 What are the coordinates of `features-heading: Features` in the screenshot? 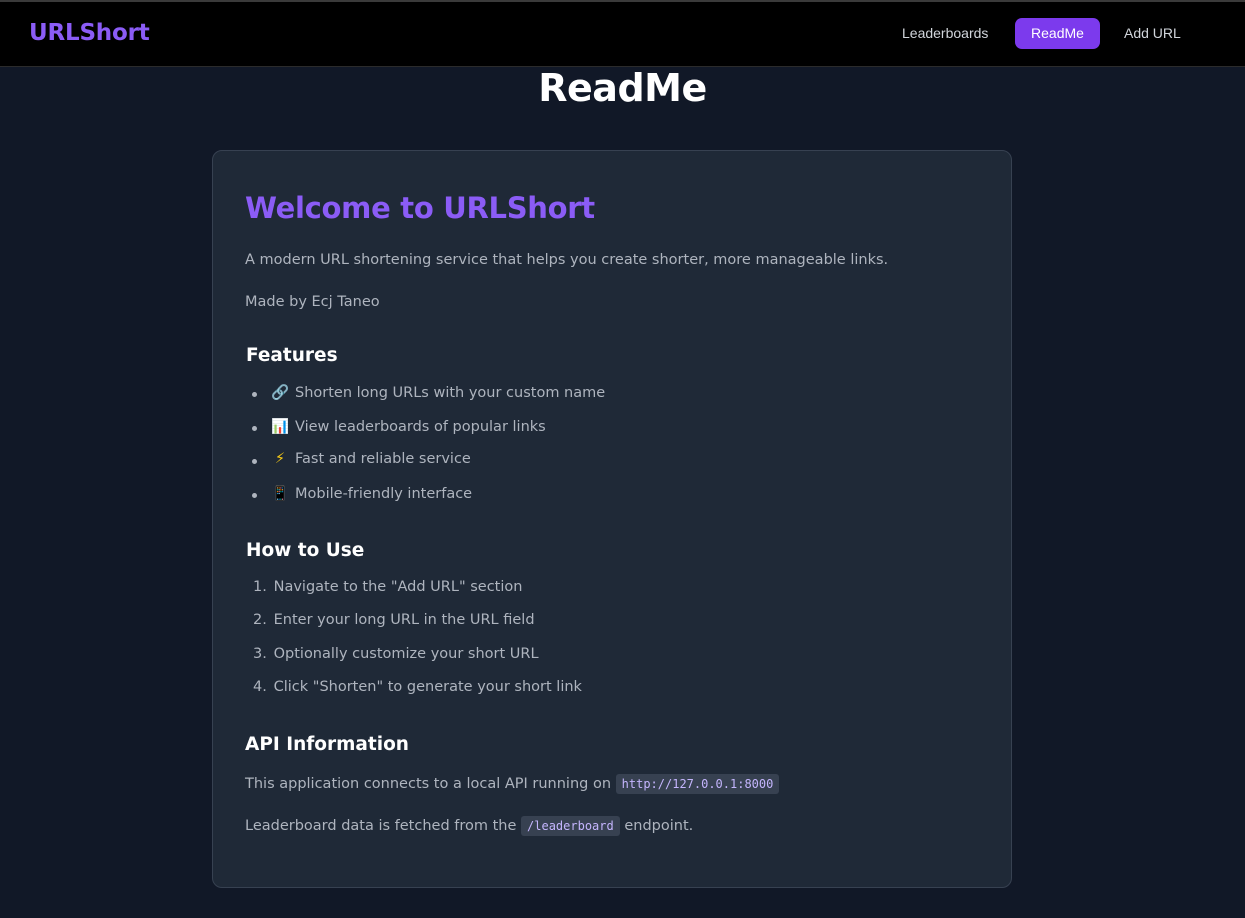 It's located at (292, 355).